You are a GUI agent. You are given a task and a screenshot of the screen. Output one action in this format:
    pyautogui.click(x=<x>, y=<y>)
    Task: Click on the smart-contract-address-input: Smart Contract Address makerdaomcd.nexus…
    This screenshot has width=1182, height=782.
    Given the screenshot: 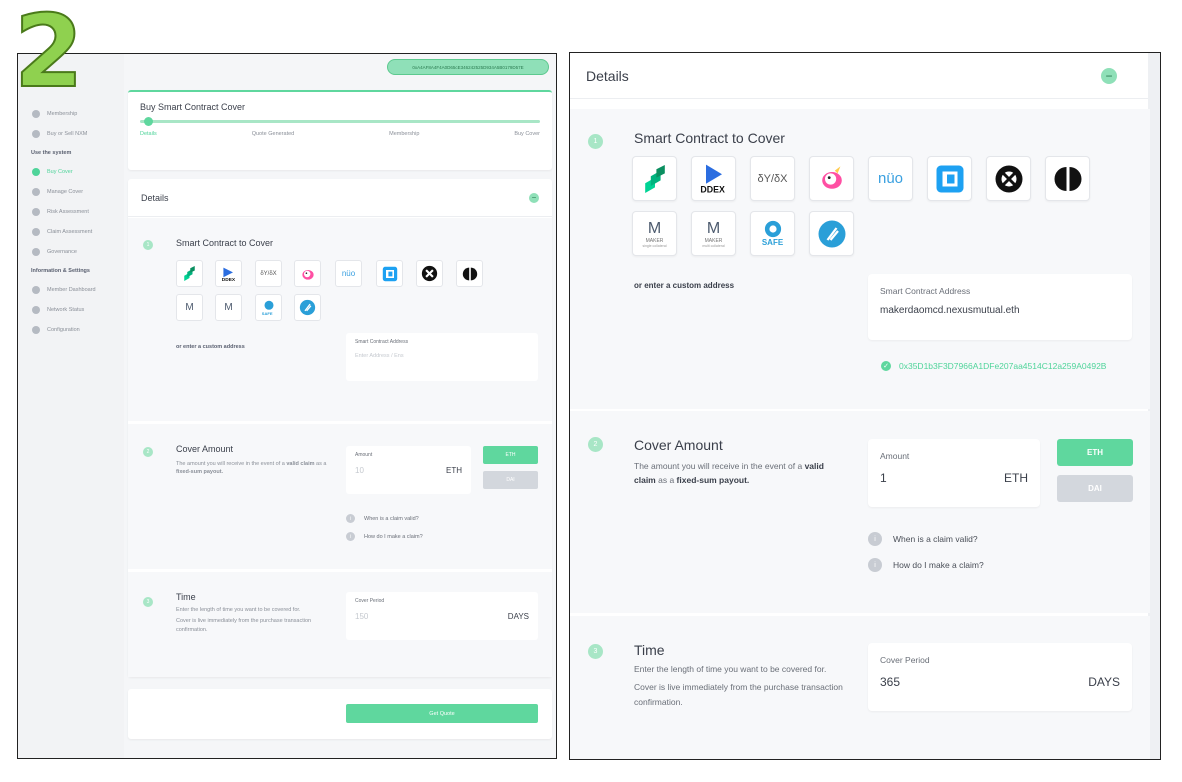 What is the action you would take?
    pyautogui.click(x=1000, y=307)
    